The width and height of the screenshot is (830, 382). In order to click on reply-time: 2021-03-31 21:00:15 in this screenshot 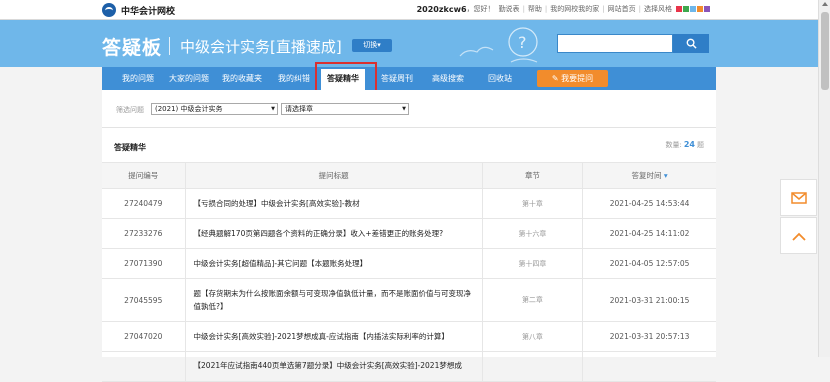, I will do `click(649, 300)`.